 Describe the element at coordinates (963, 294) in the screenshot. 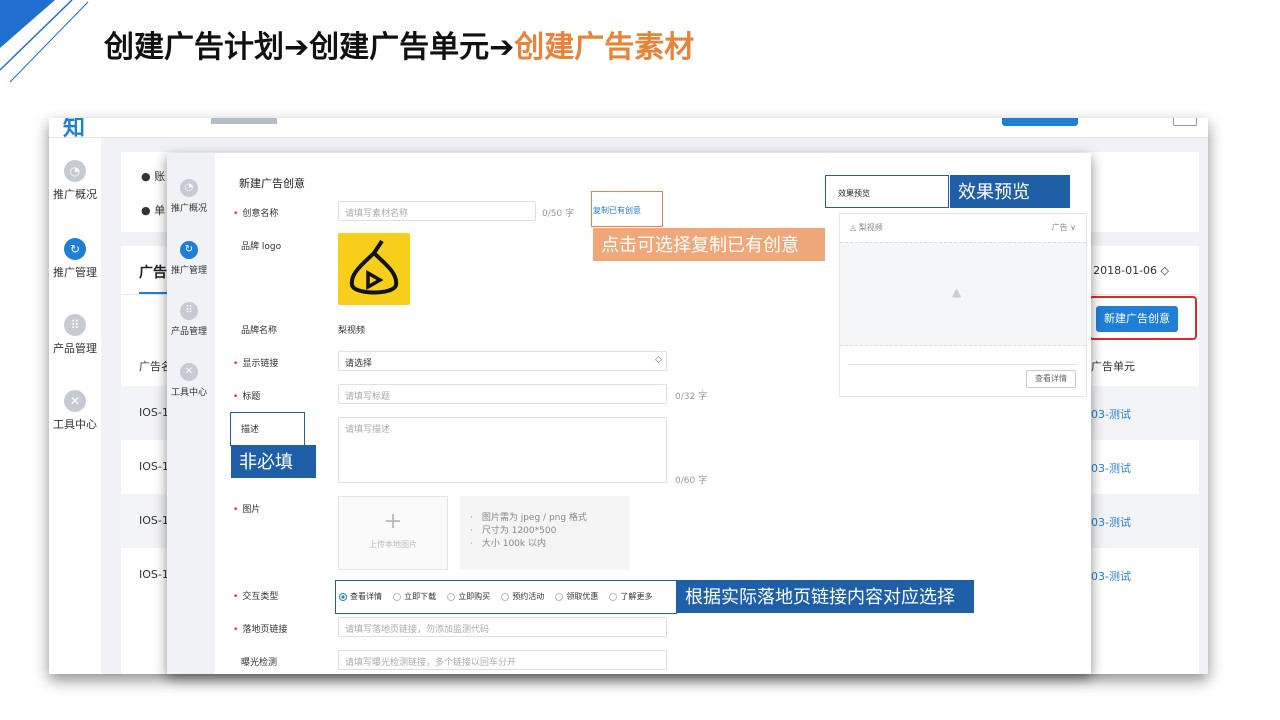

I see `preview-image-placeholder: ▲` at that location.